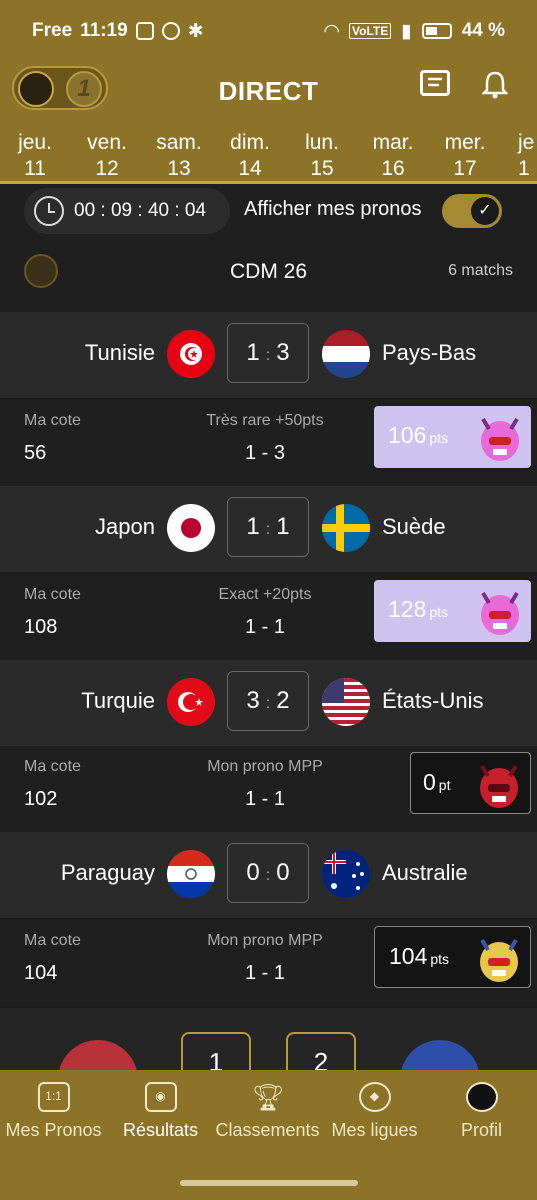 Image resolution: width=537 pixels, height=1200 pixels. I want to click on nav-resultats: ◉ Résultats, so click(160, 1111).